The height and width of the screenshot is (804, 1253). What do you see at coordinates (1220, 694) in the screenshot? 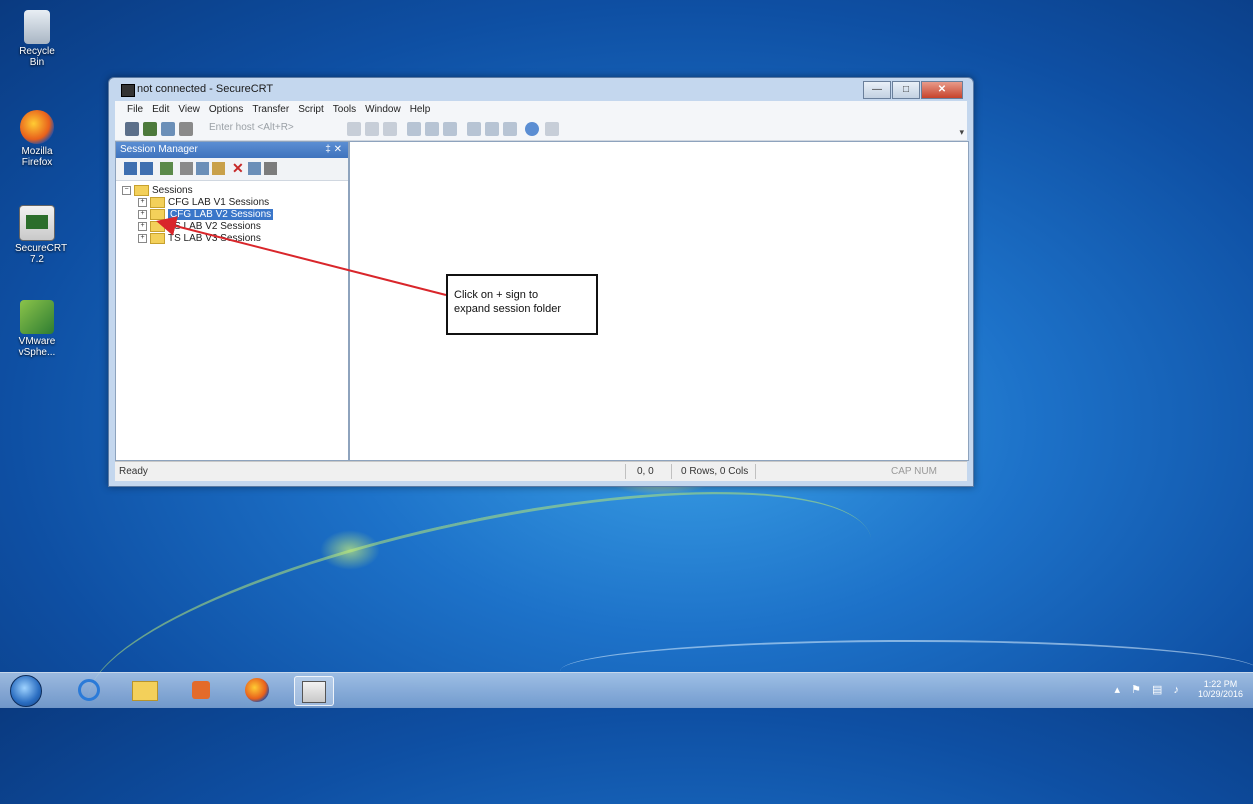
I see `clock-date: 10/29/2016` at bounding box center [1220, 694].